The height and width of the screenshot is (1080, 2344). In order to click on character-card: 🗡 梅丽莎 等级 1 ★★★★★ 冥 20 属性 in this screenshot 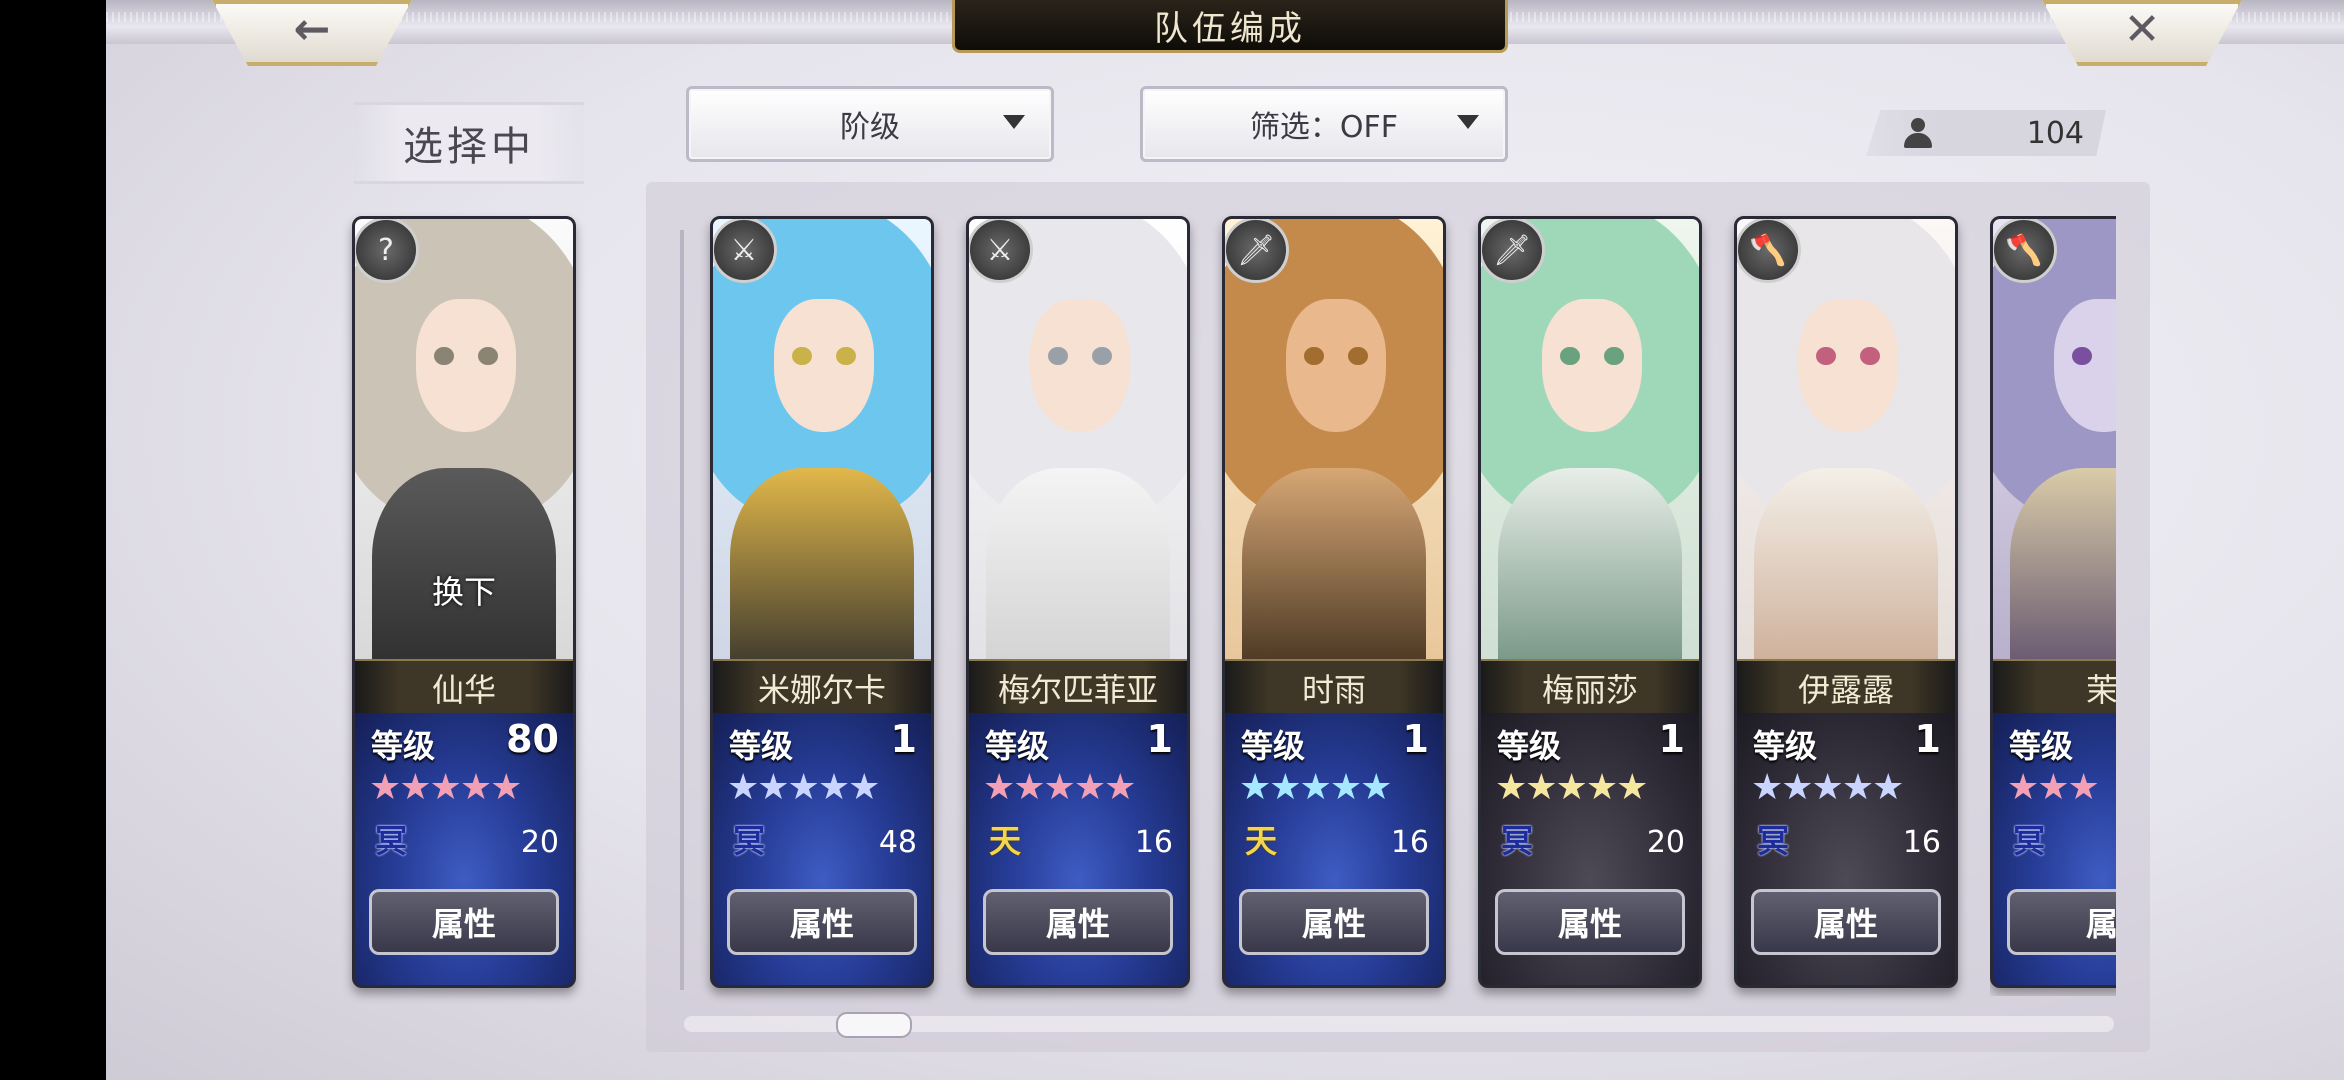, I will do `click(1590, 602)`.